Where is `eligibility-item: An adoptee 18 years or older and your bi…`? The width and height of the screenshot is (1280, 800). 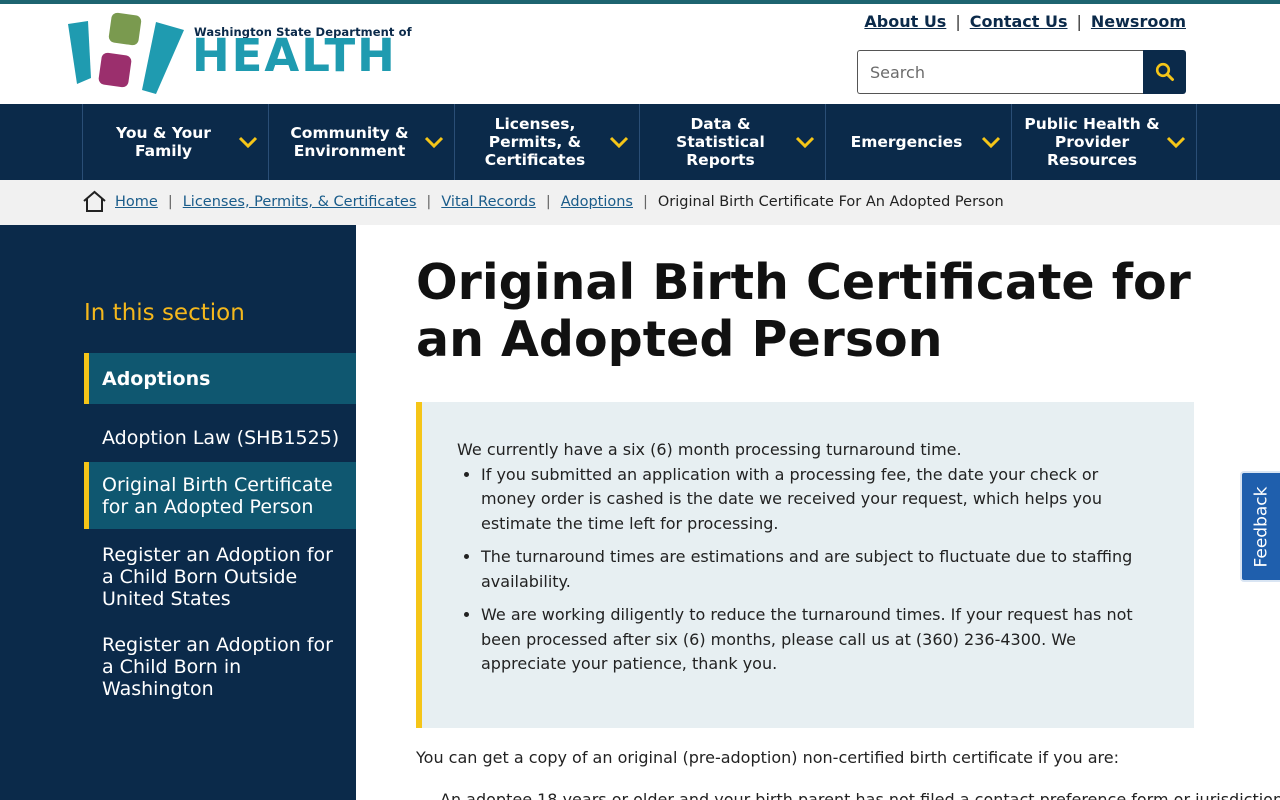
eligibility-item: An adoptee 18 years or older and your bi… is located at coordinates (860, 795).